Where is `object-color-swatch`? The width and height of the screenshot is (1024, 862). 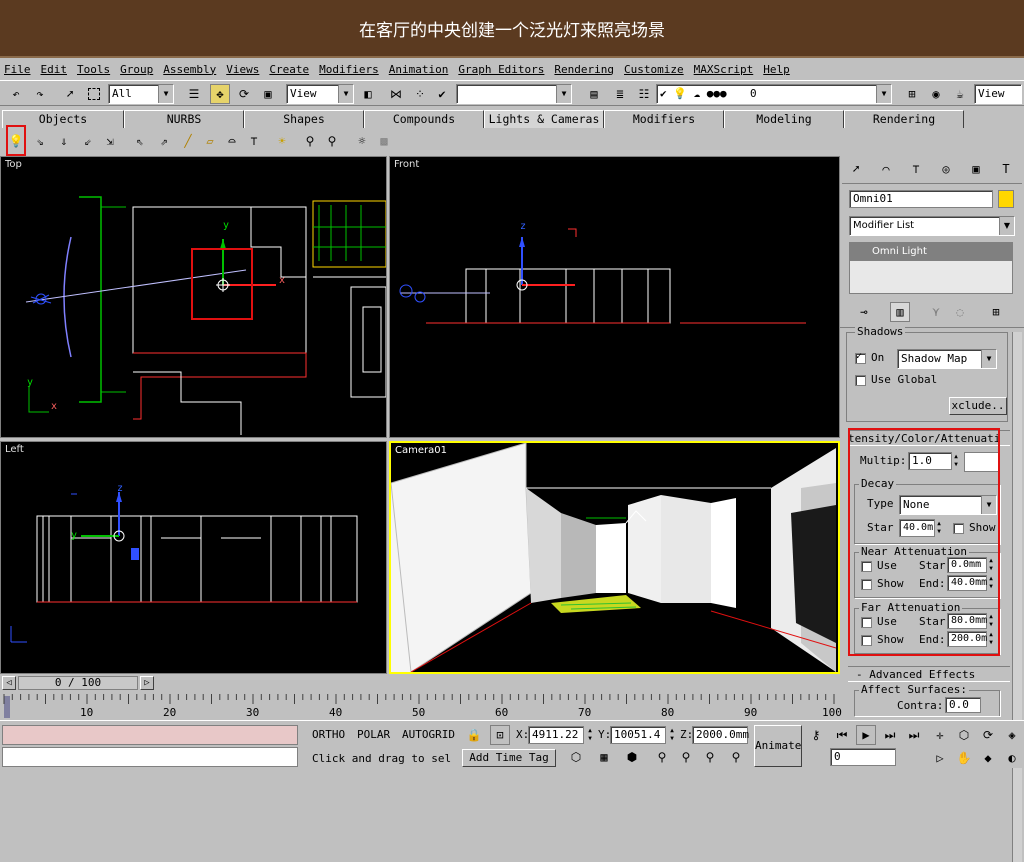 object-color-swatch is located at coordinates (1006, 199).